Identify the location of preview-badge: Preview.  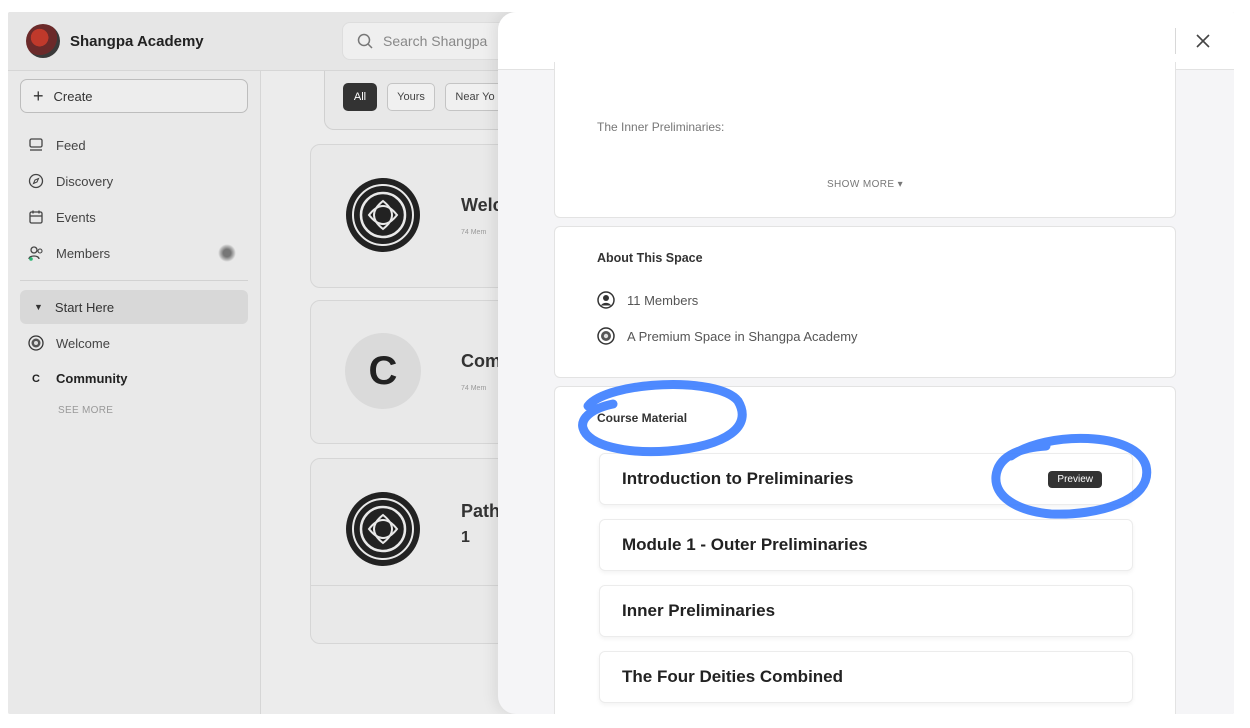
(1075, 479).